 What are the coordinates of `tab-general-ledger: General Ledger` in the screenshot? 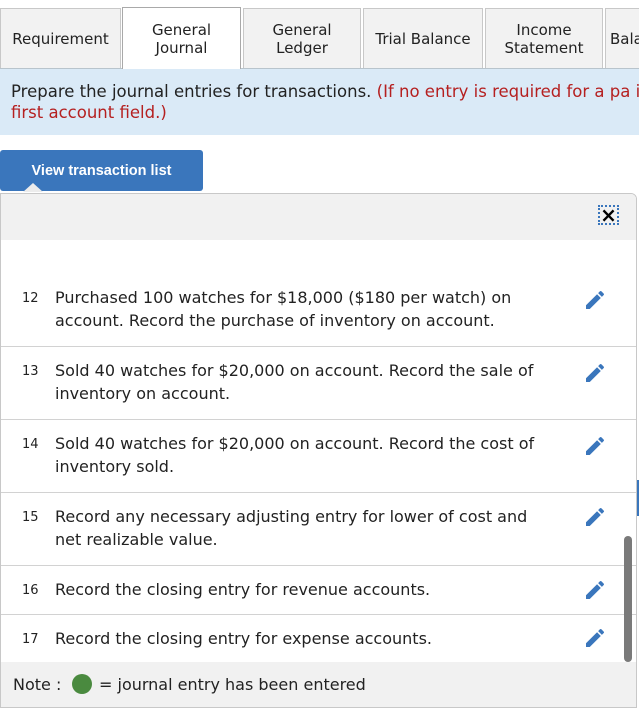 It's located at (302, 38).